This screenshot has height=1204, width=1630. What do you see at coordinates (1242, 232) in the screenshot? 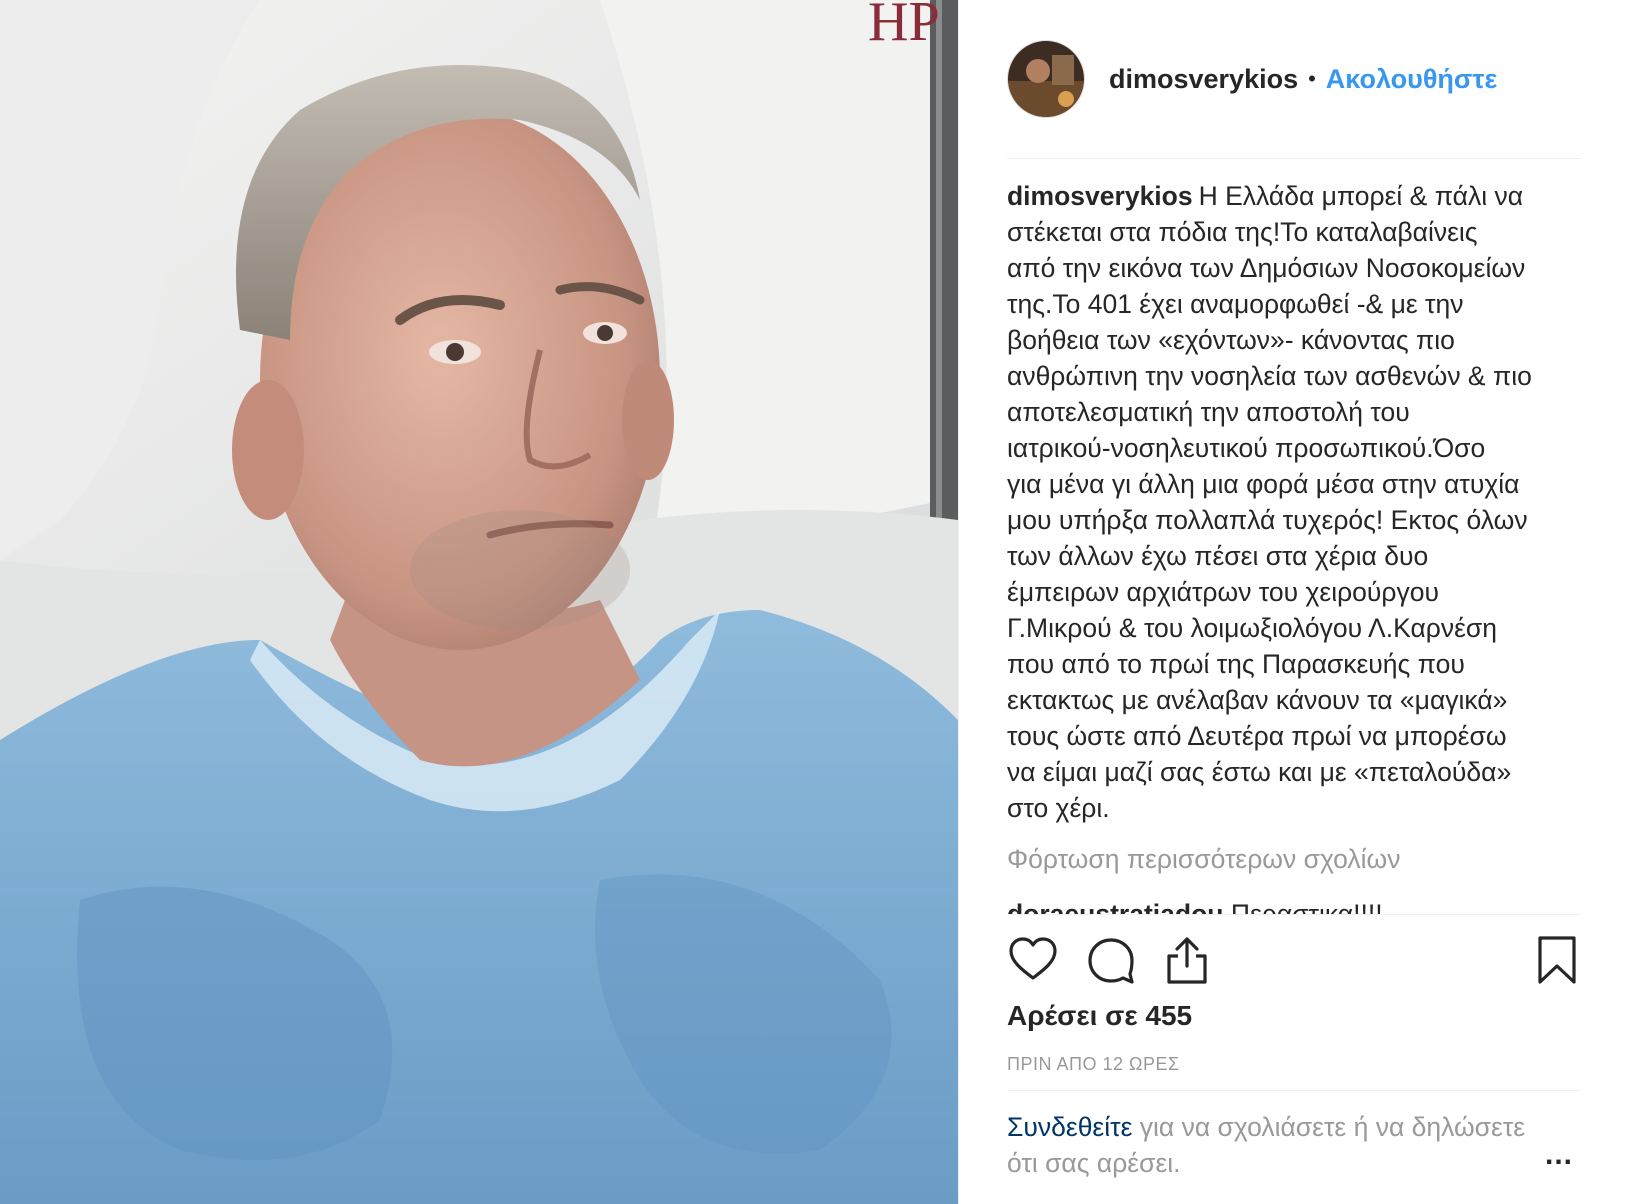
I see `caption-text: στέκεται στα πόδια της!Το καταλαβαίνεις` at bounding box center [1242, 232].